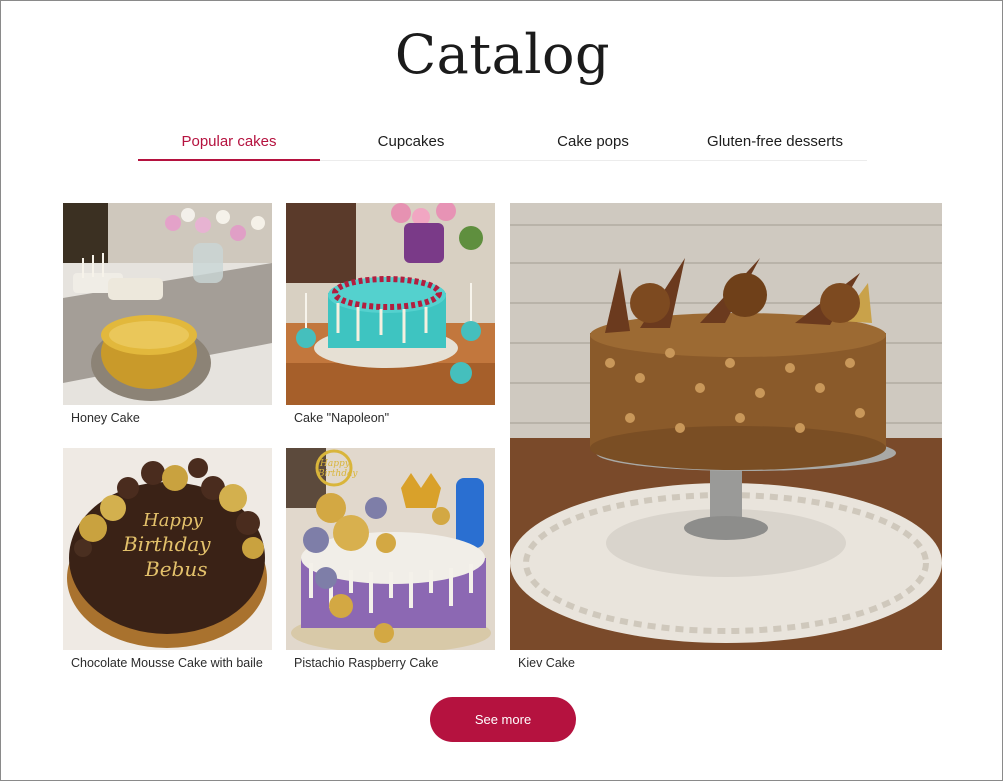 The image size is (1003, 781). What do you see at coordinates (502, 54) in the screenshot?
I see `page-title: Catalog` at bounding box center [502, 54].